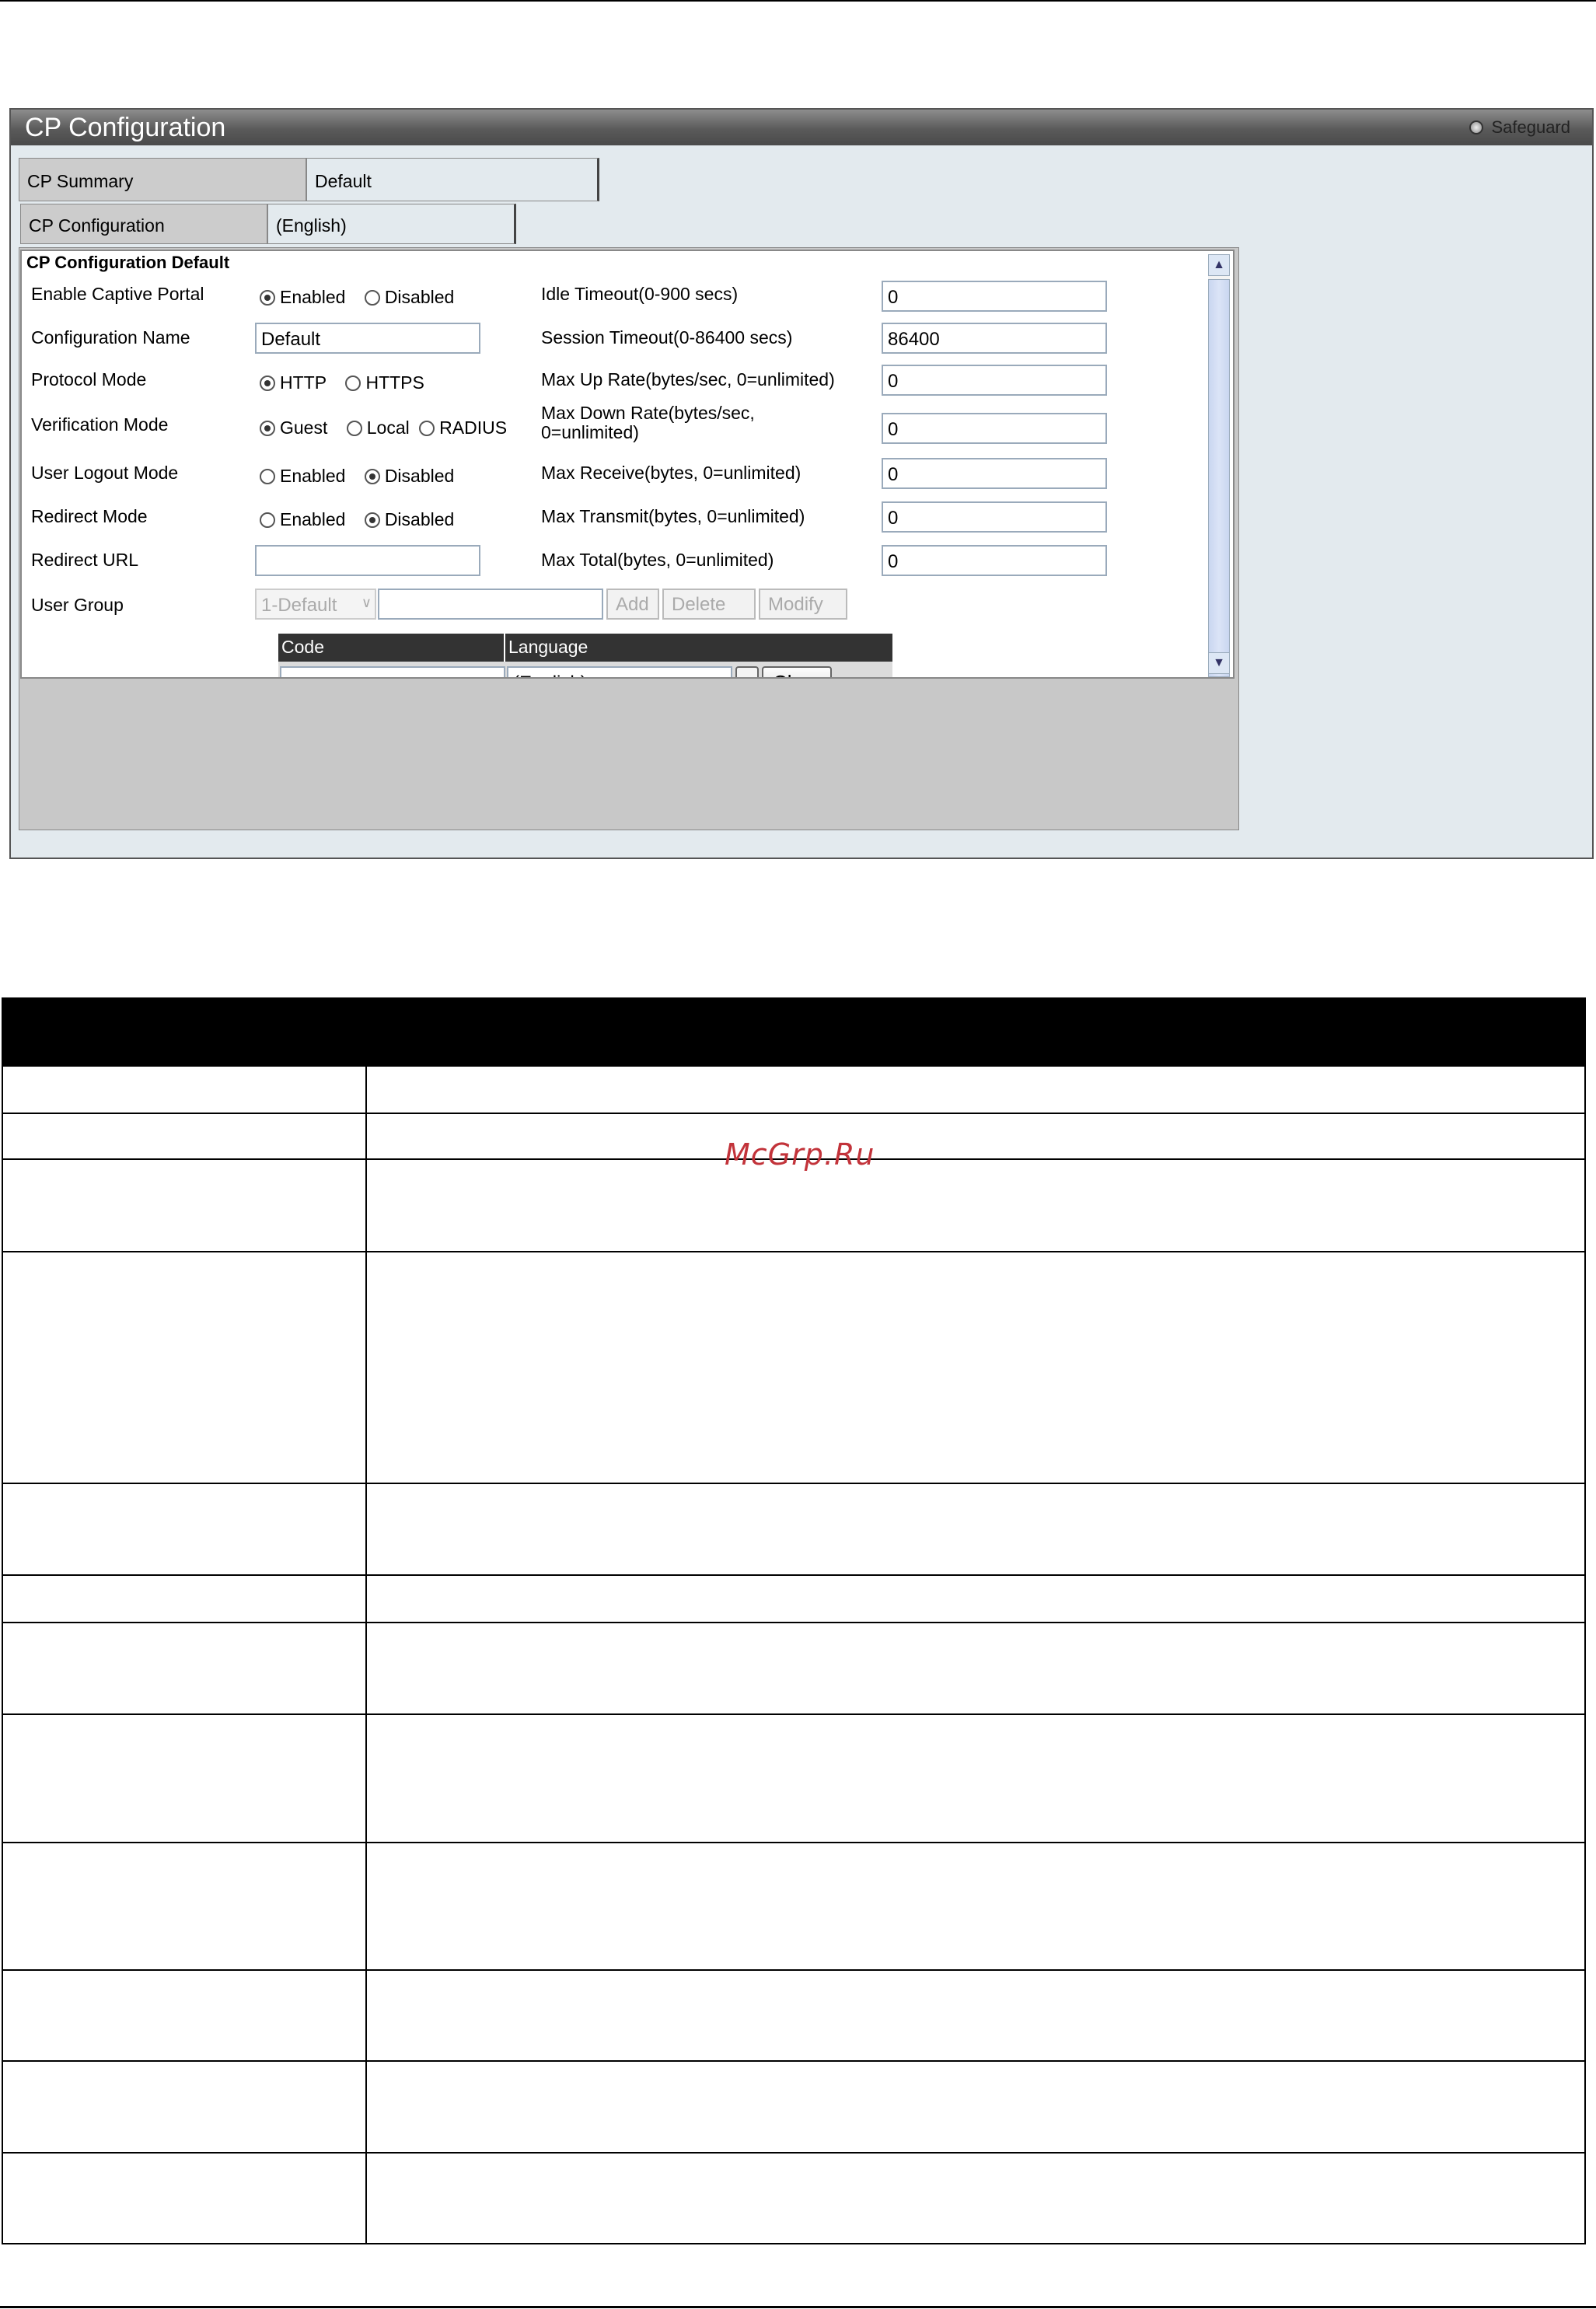 The height and width of the screenshot is (2309, 1596). I want to click on user-group-select: 1-Default ∨, so click(316, 604).